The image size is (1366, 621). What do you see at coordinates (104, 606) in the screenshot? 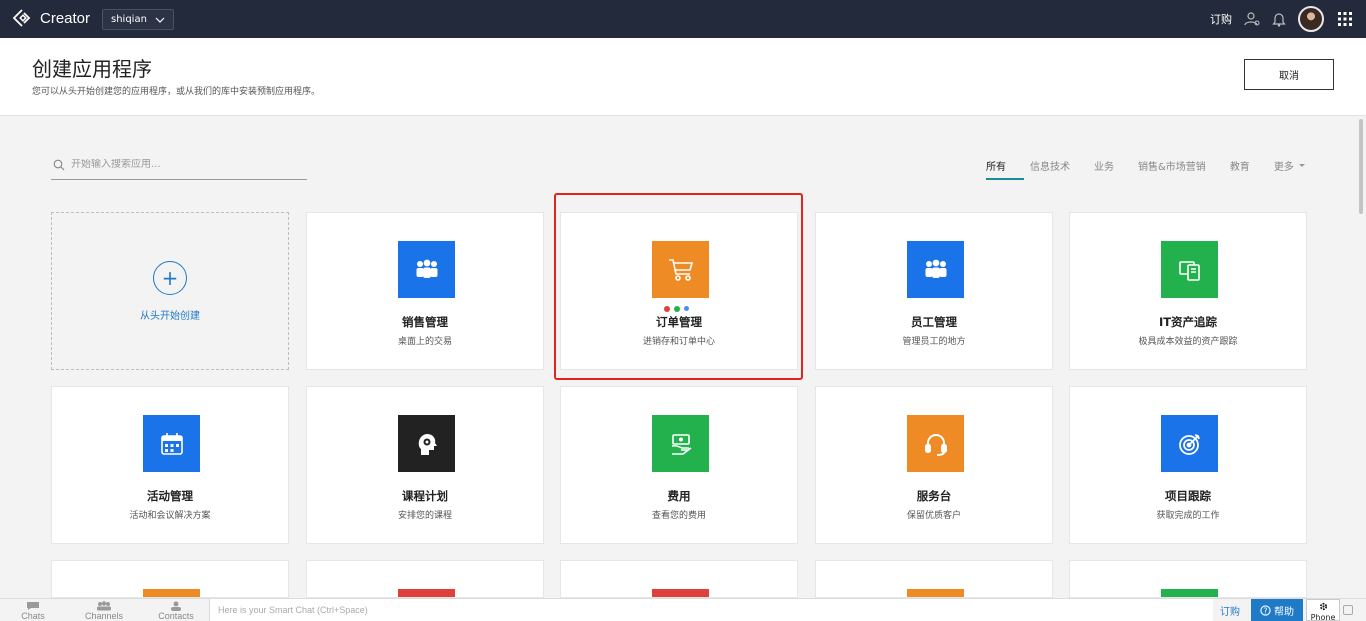
I see `group-icon` at bounding box center [104, 606].